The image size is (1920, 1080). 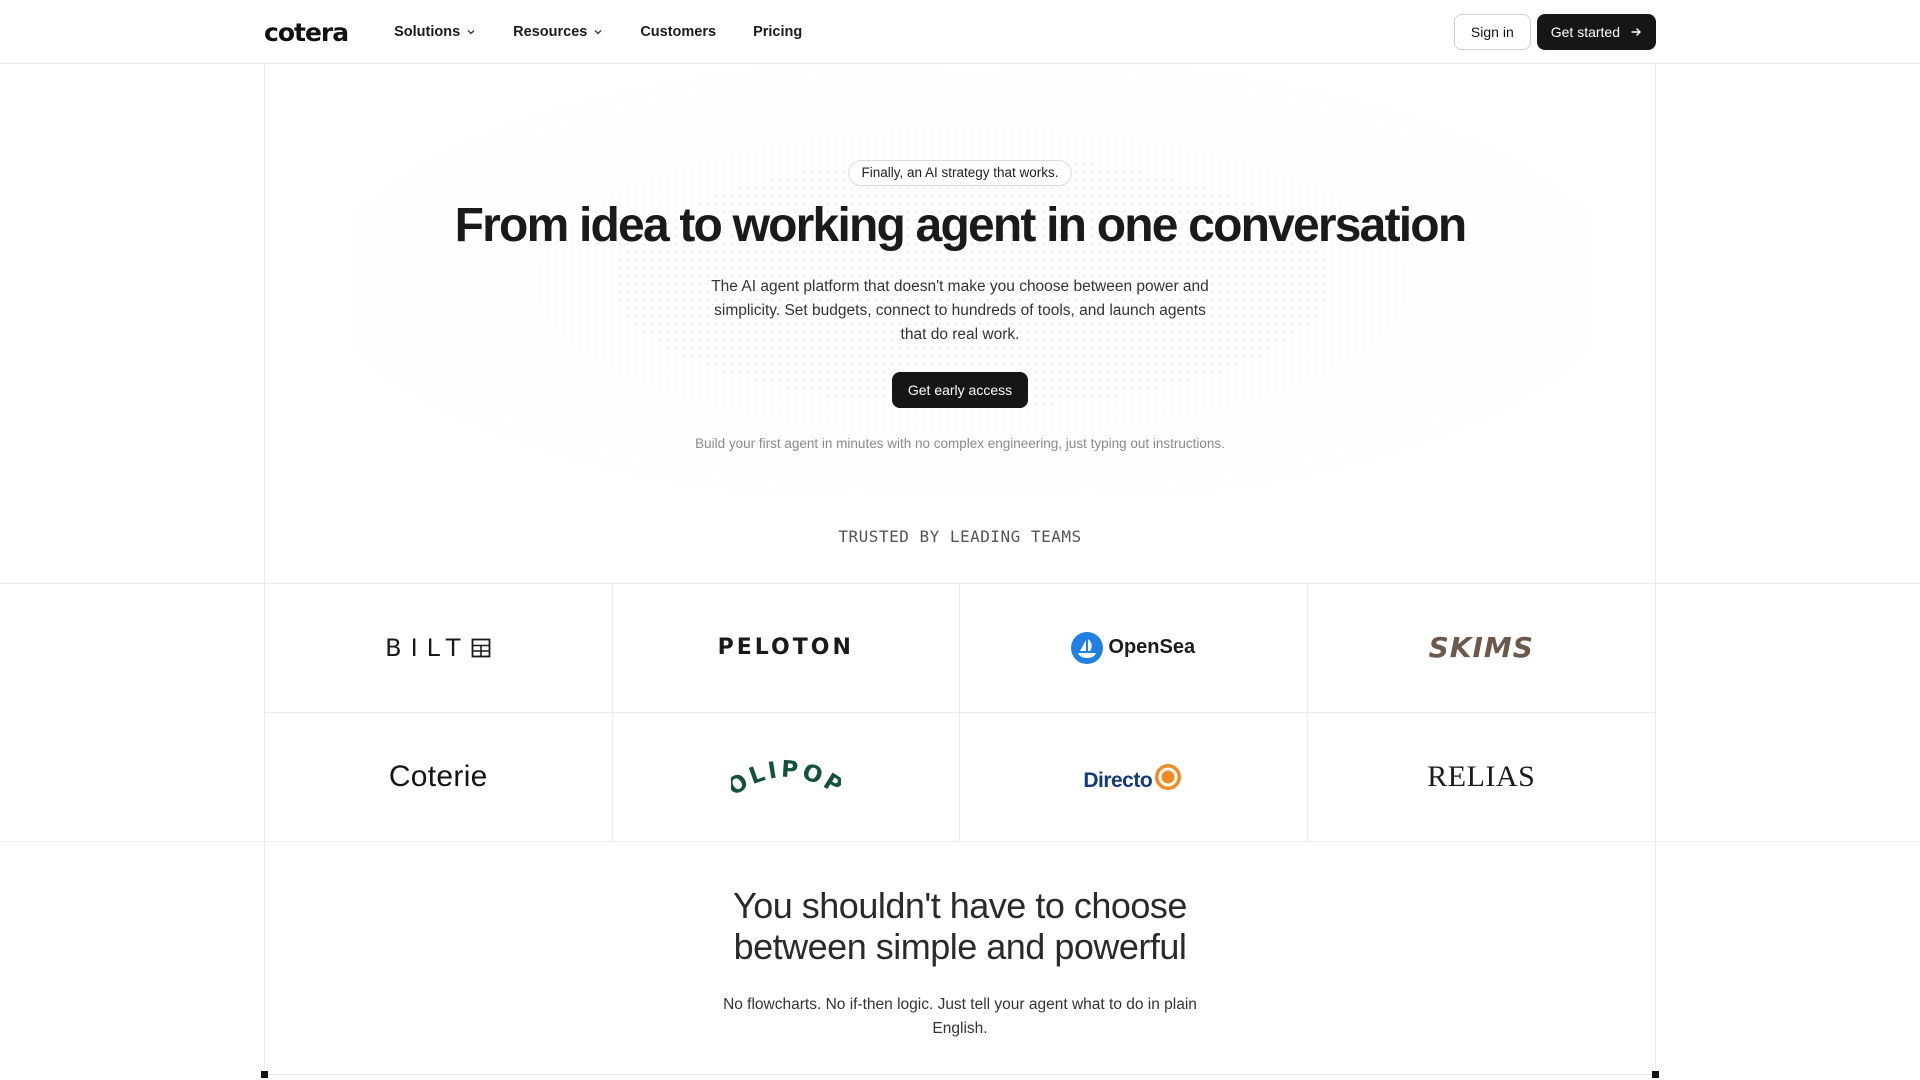 I want to click on bilt-logo: BILT, so click(x=438, y=648).